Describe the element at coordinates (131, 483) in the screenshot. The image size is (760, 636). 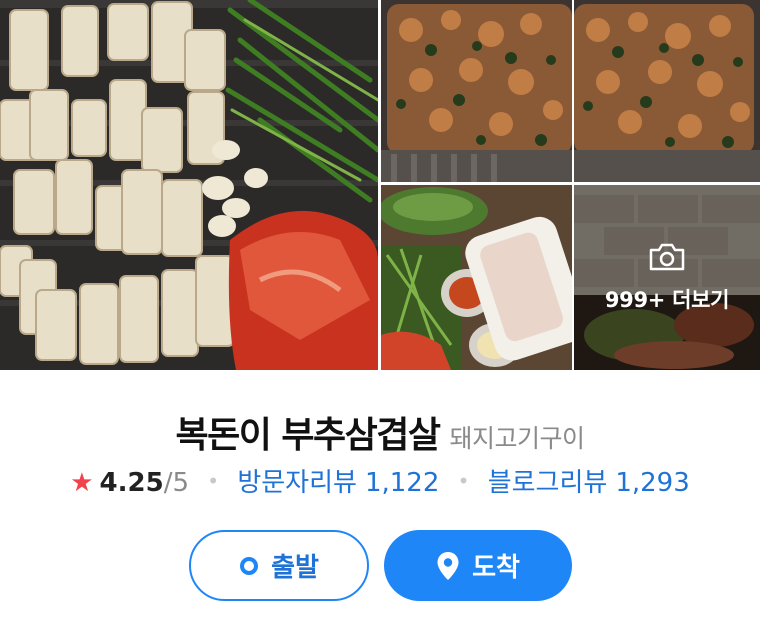
I see `rating-value: 4.25` at that location.